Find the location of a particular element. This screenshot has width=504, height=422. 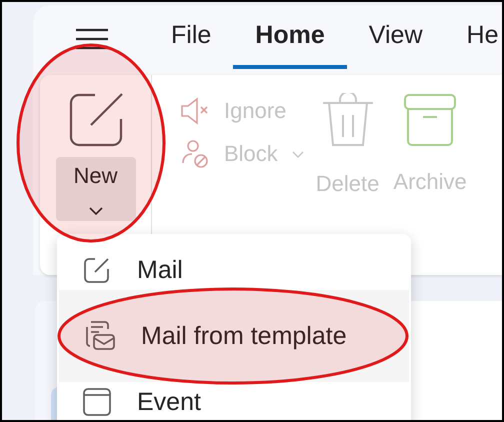

menu-item: Event is located at coordinates (234, 401).